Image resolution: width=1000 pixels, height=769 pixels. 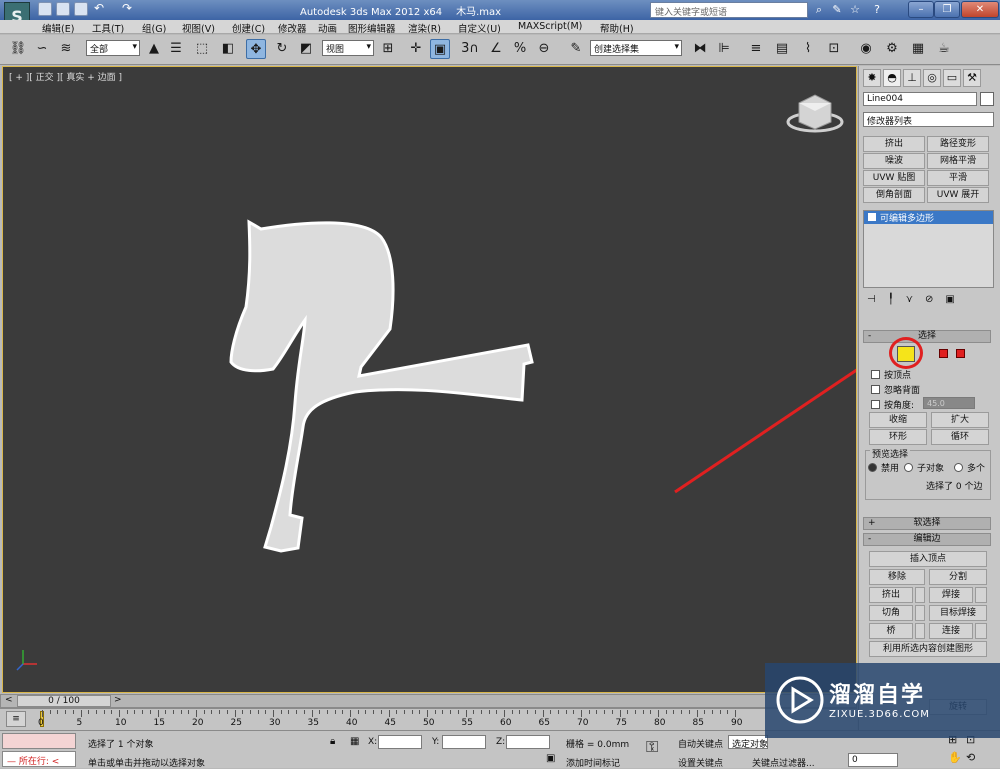 I want to click on help-icon: ?, so click(x=877, y=10).